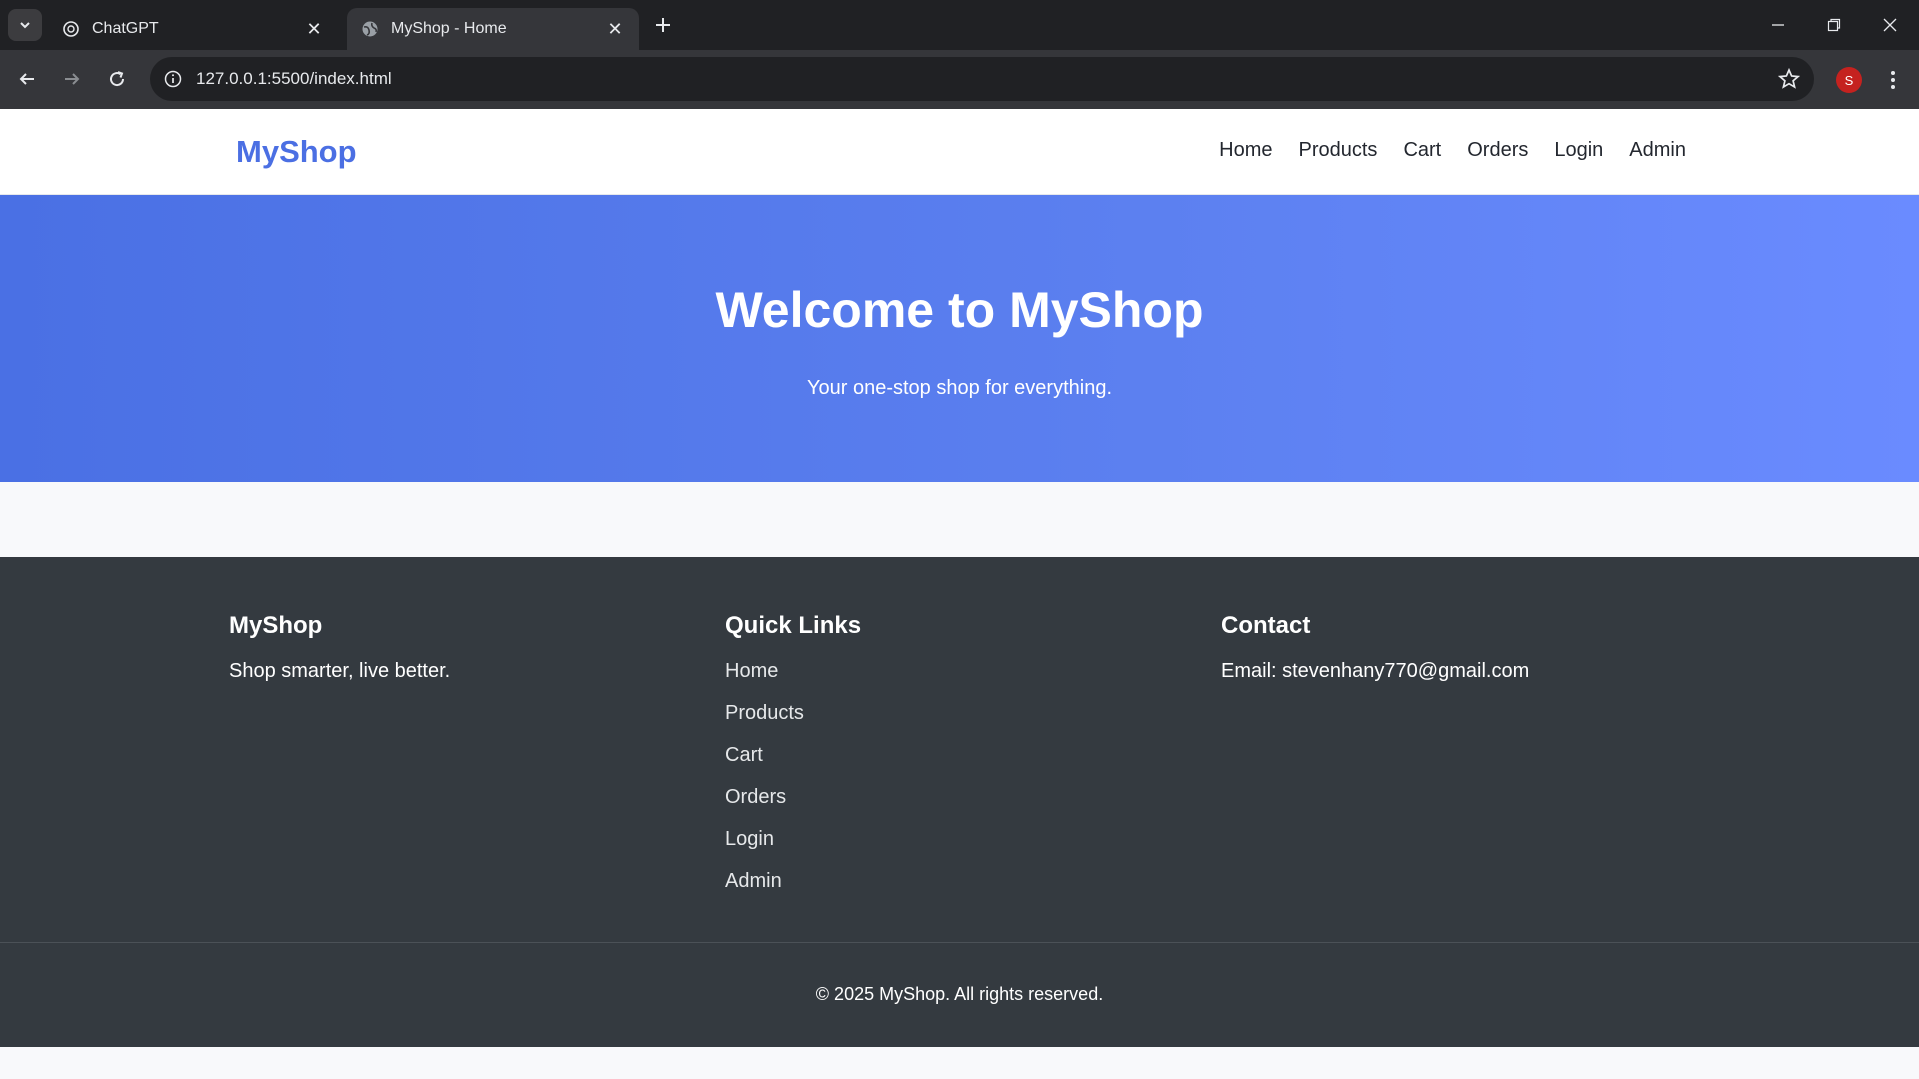  I want to click on hero-title: Welcome to MyShop, so click(959, 310).